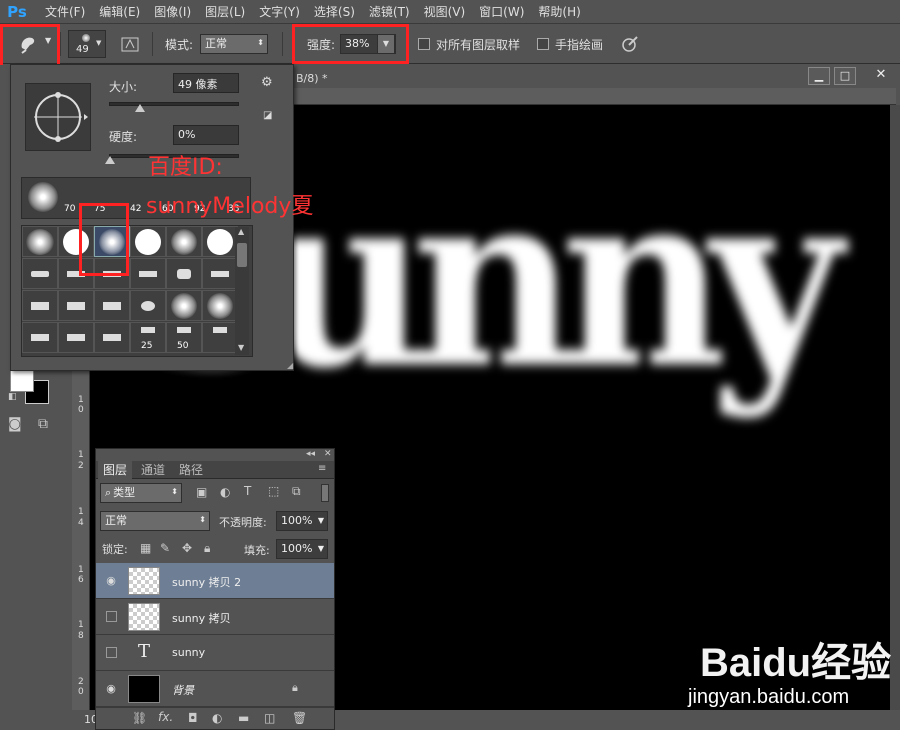 This screenshot has width=900, height=730. I want to click on tool-preset-arrow-icon: ▼, so click(48, 40).